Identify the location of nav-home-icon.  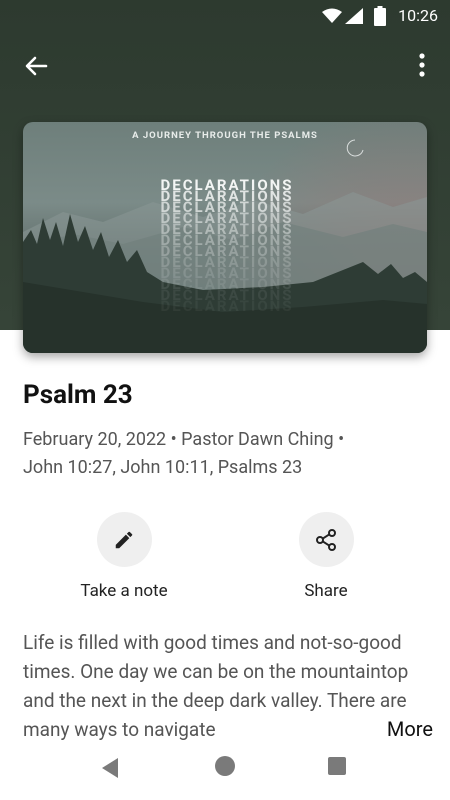
(225, 766).